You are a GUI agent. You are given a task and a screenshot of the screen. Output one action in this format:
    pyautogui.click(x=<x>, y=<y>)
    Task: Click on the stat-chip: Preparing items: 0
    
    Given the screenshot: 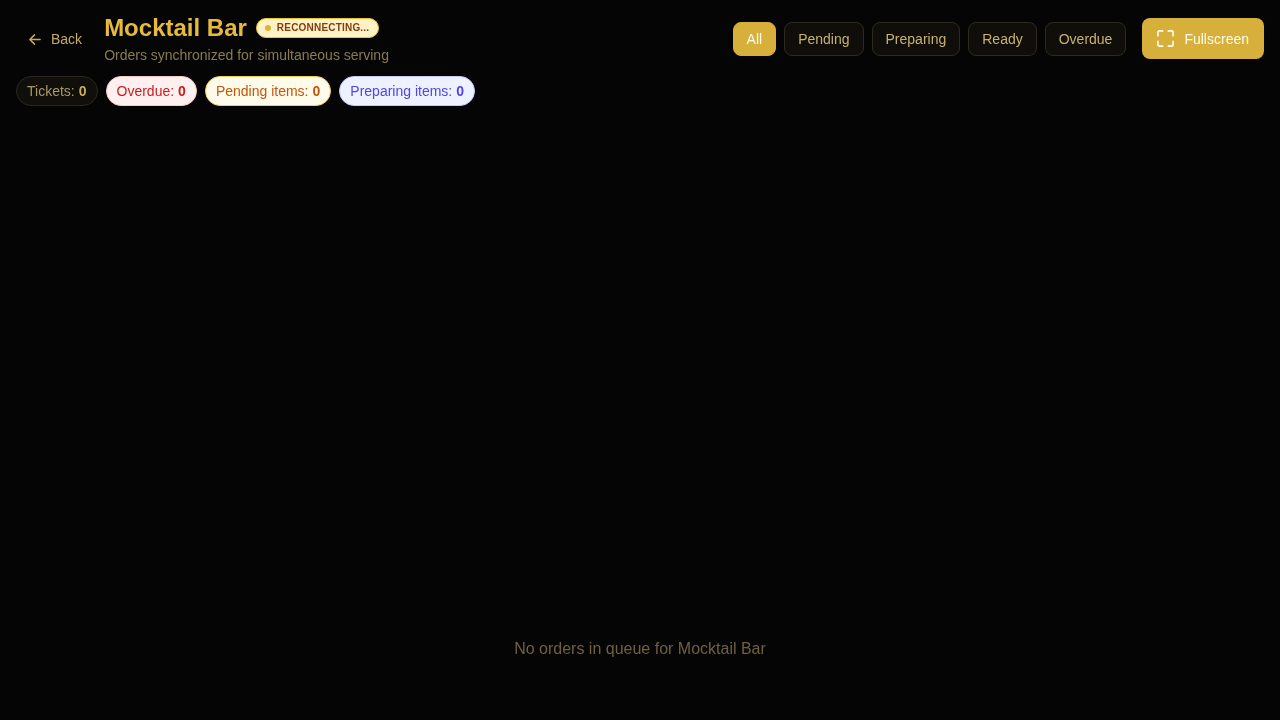 What is the action you would take?
    pyautogui.click(x=407, y=91)
    